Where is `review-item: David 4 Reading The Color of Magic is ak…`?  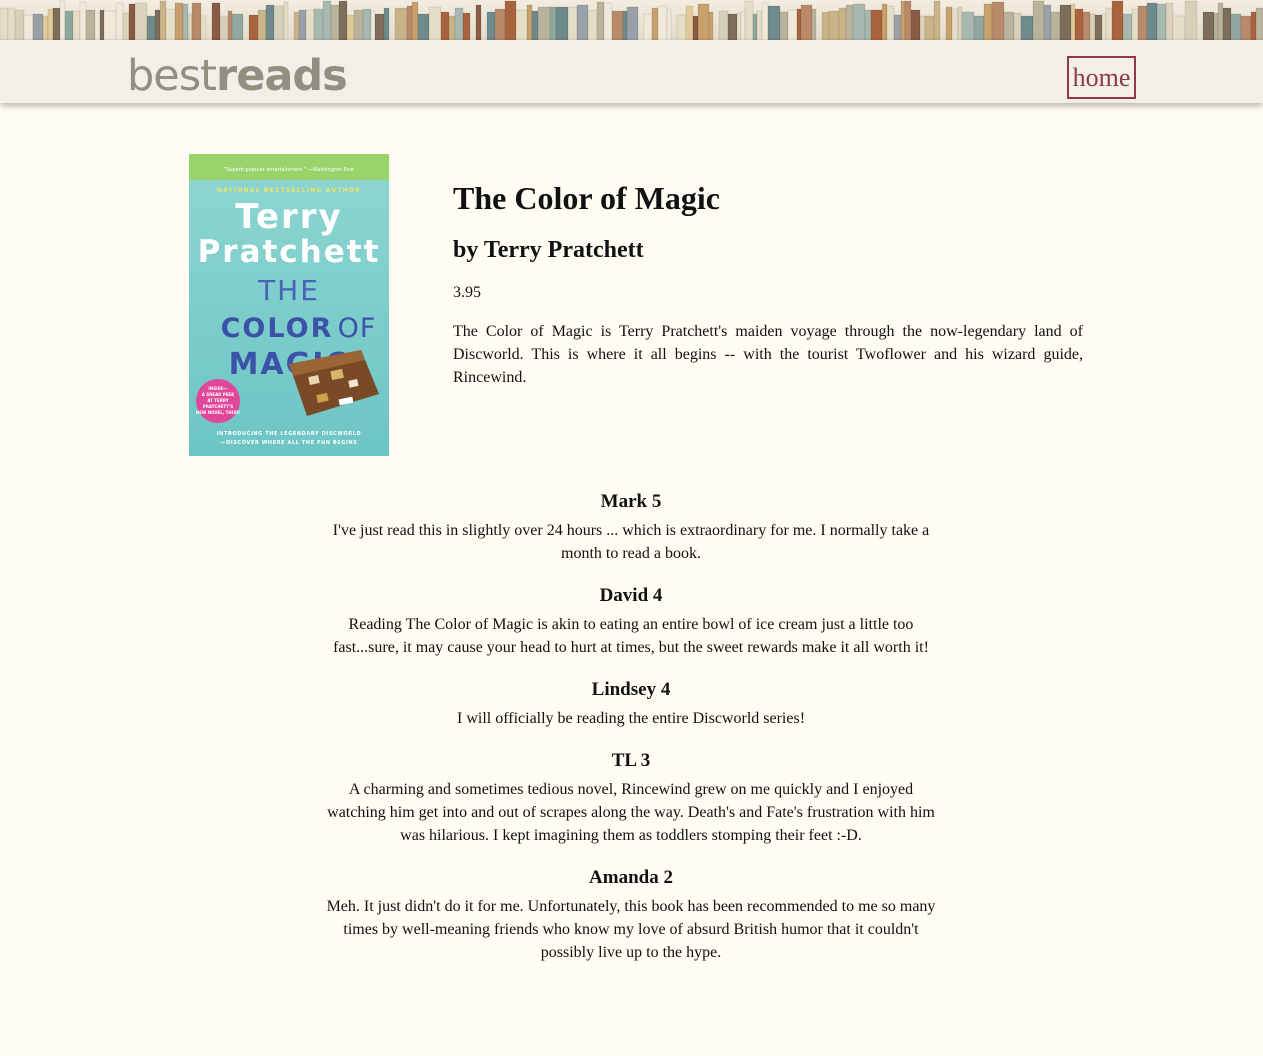
review-item: David 4 Reading The Color of Magic is ak… is located at coordinates (631, 621).